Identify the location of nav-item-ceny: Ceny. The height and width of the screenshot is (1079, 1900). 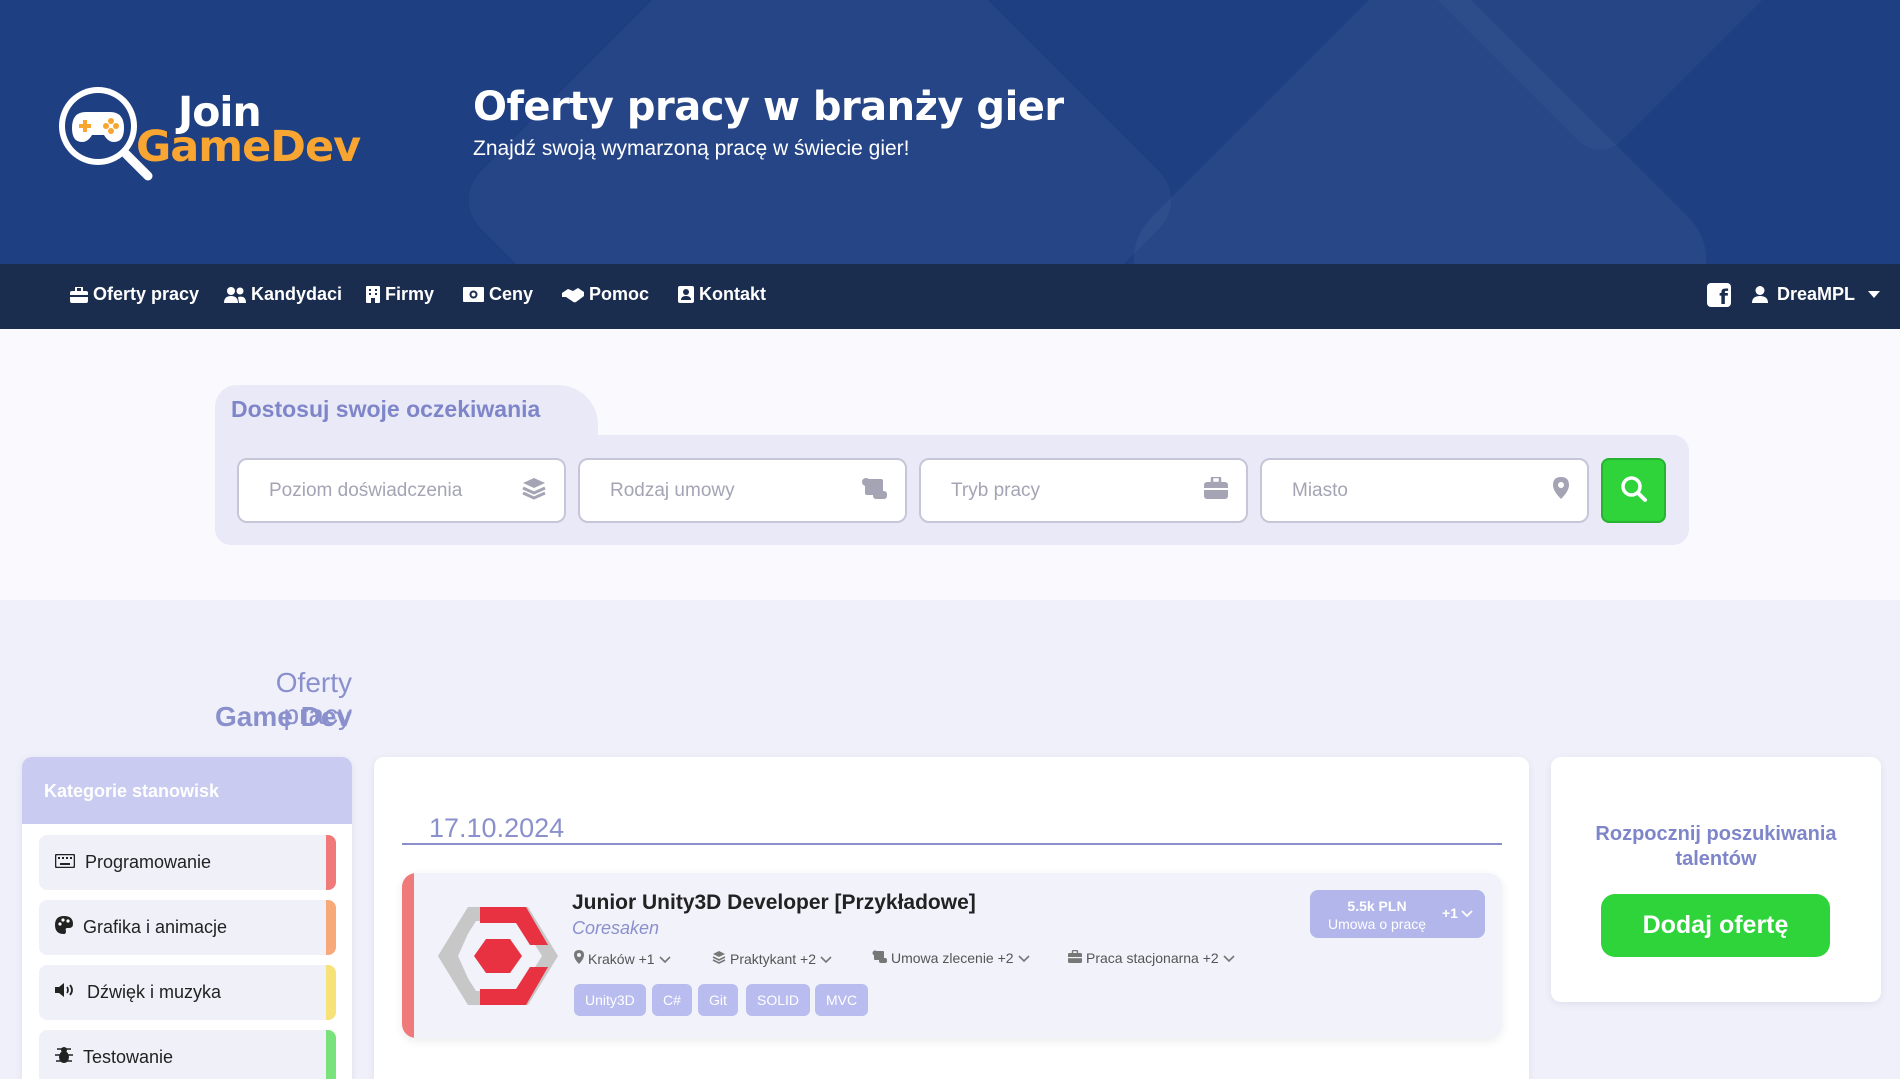
(498, 294).